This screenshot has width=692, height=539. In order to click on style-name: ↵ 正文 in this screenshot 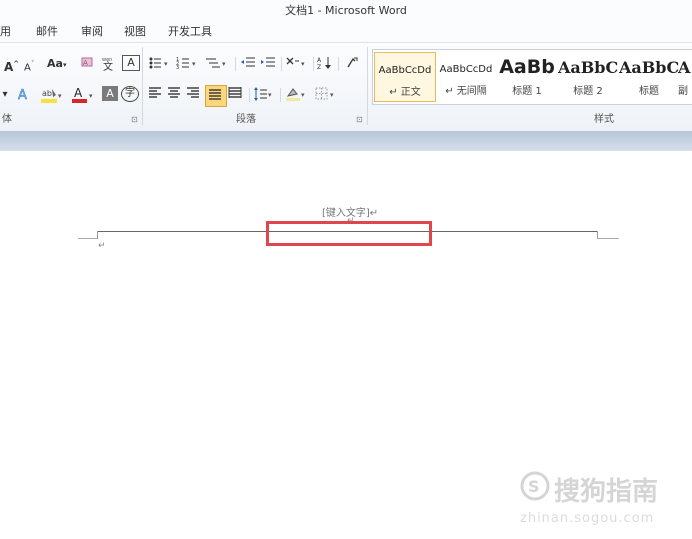, I will do `click(405, 92)`.